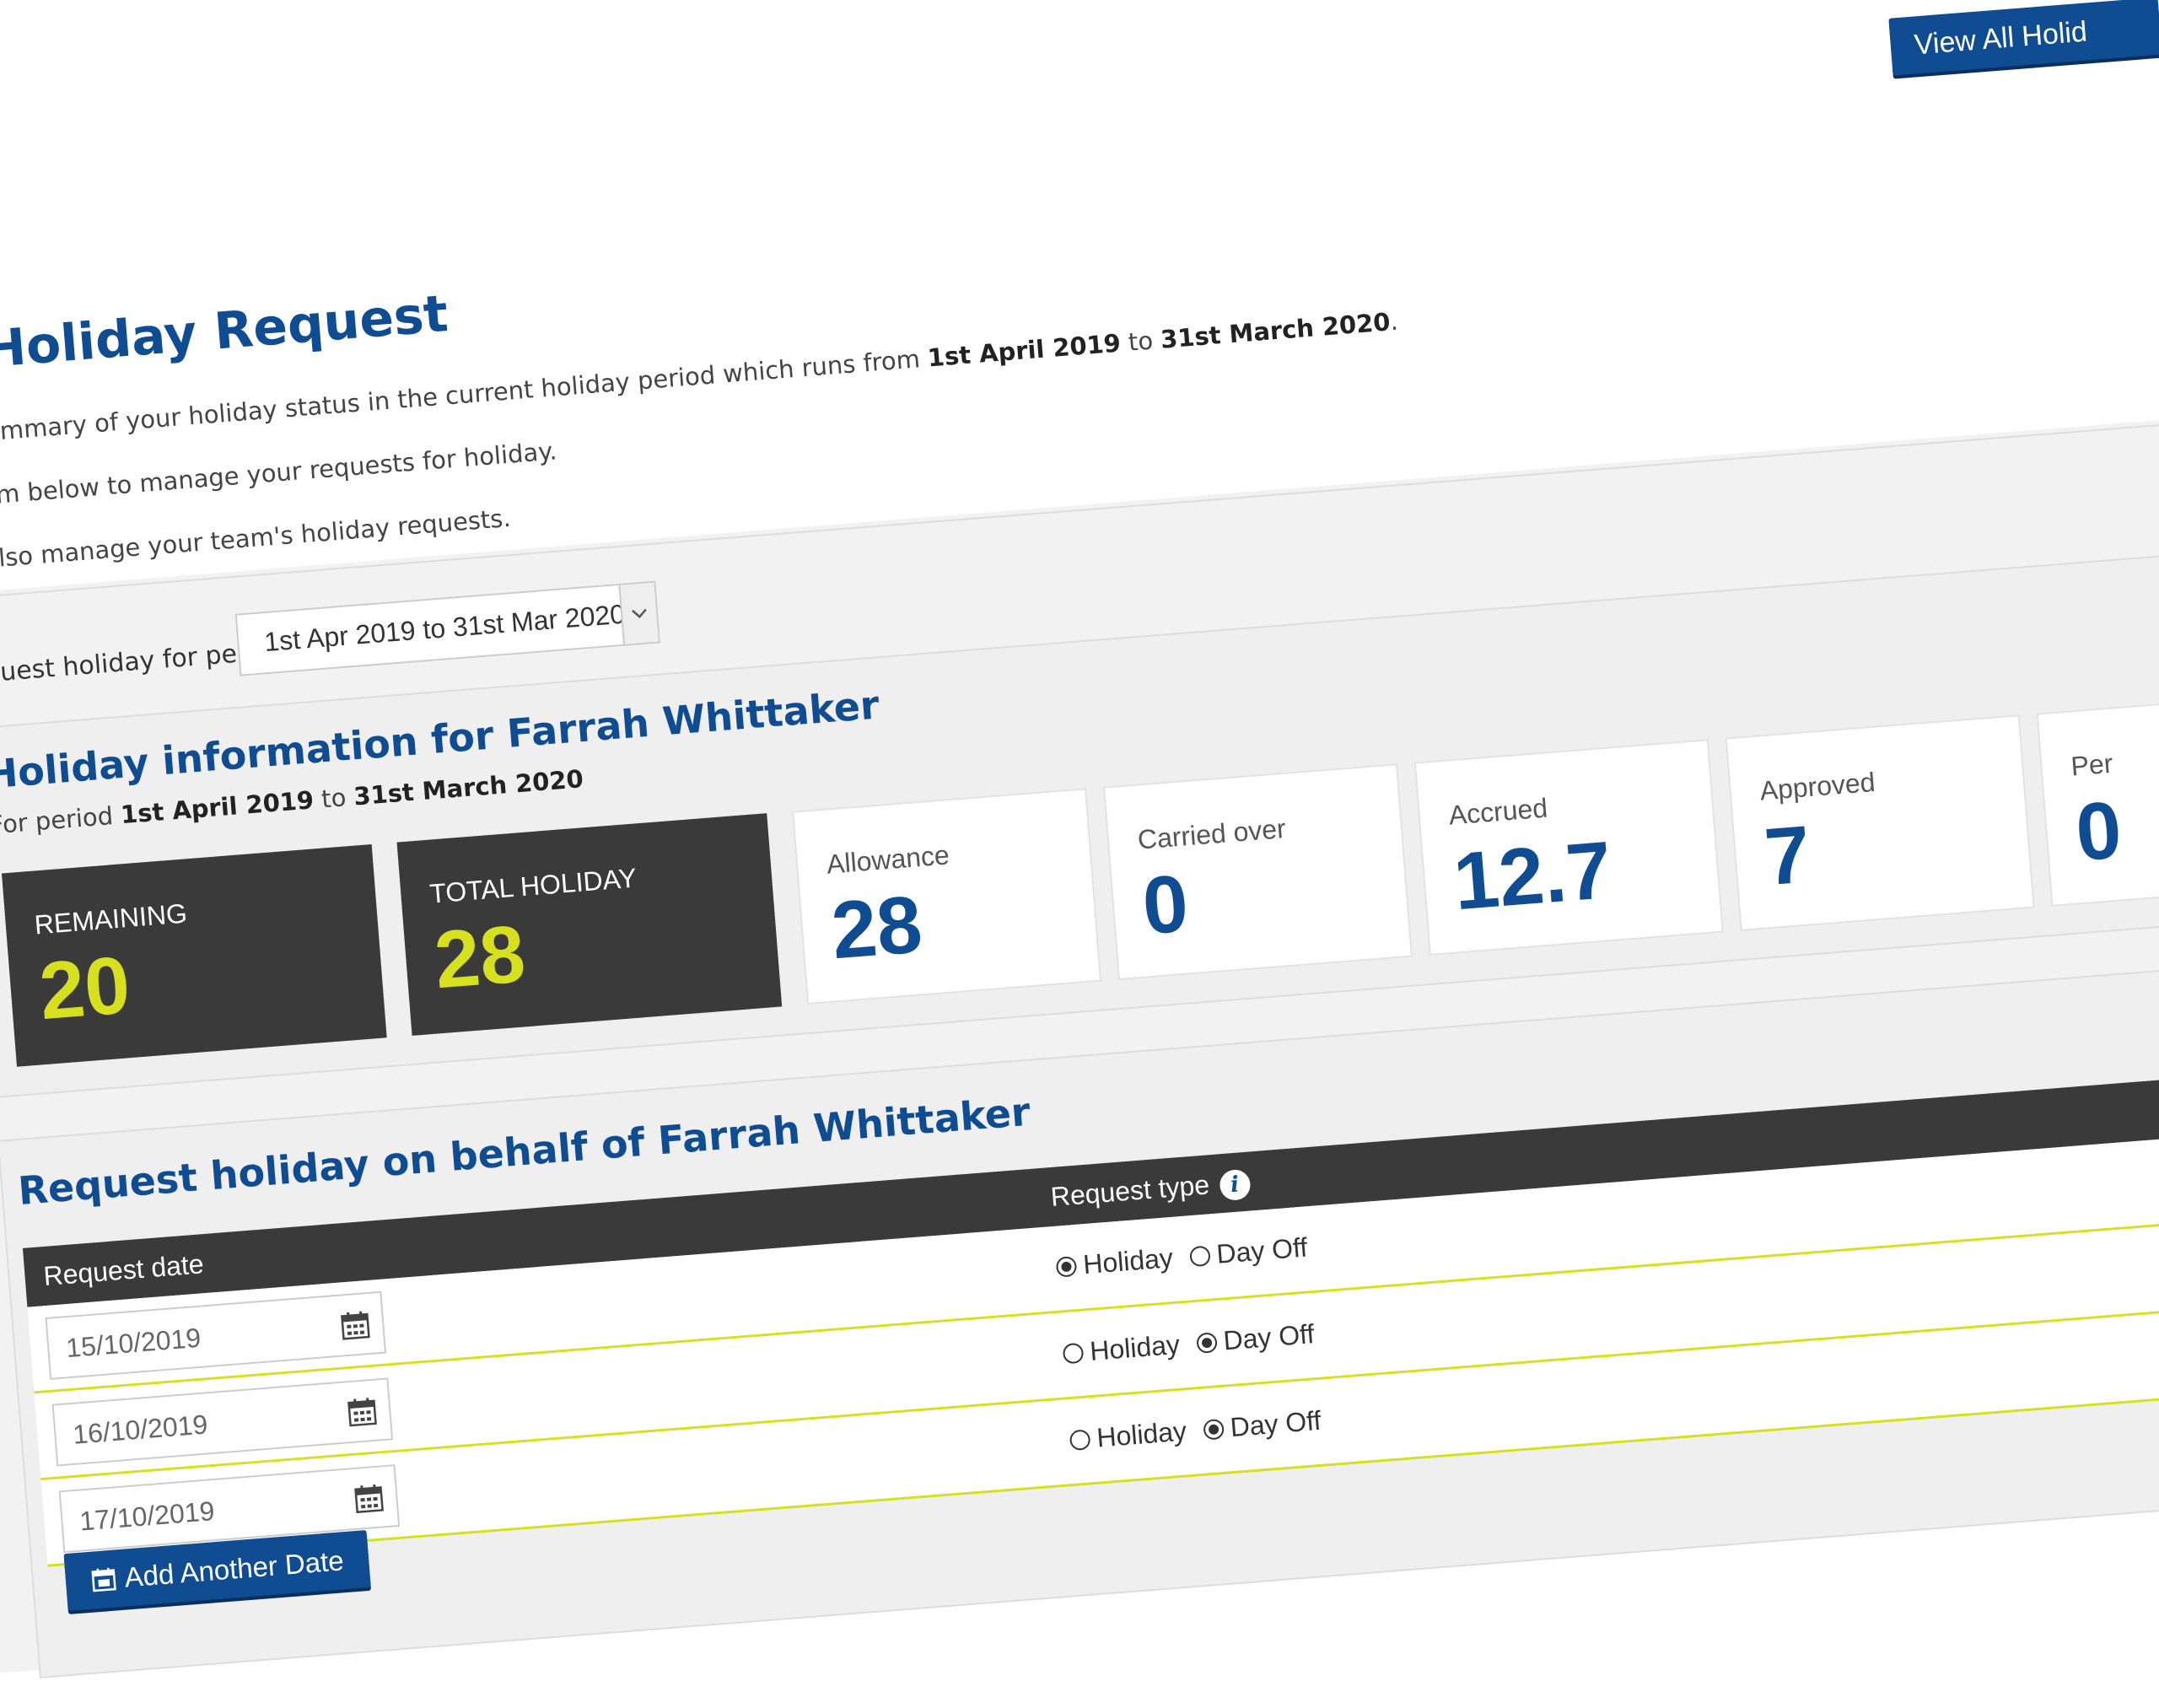 The image size is (2159, 1708). What do you see at coordinates (1532, 876) in the screenshot?
I see `stat-value: 12.7` at bounding box center [1532, 876].